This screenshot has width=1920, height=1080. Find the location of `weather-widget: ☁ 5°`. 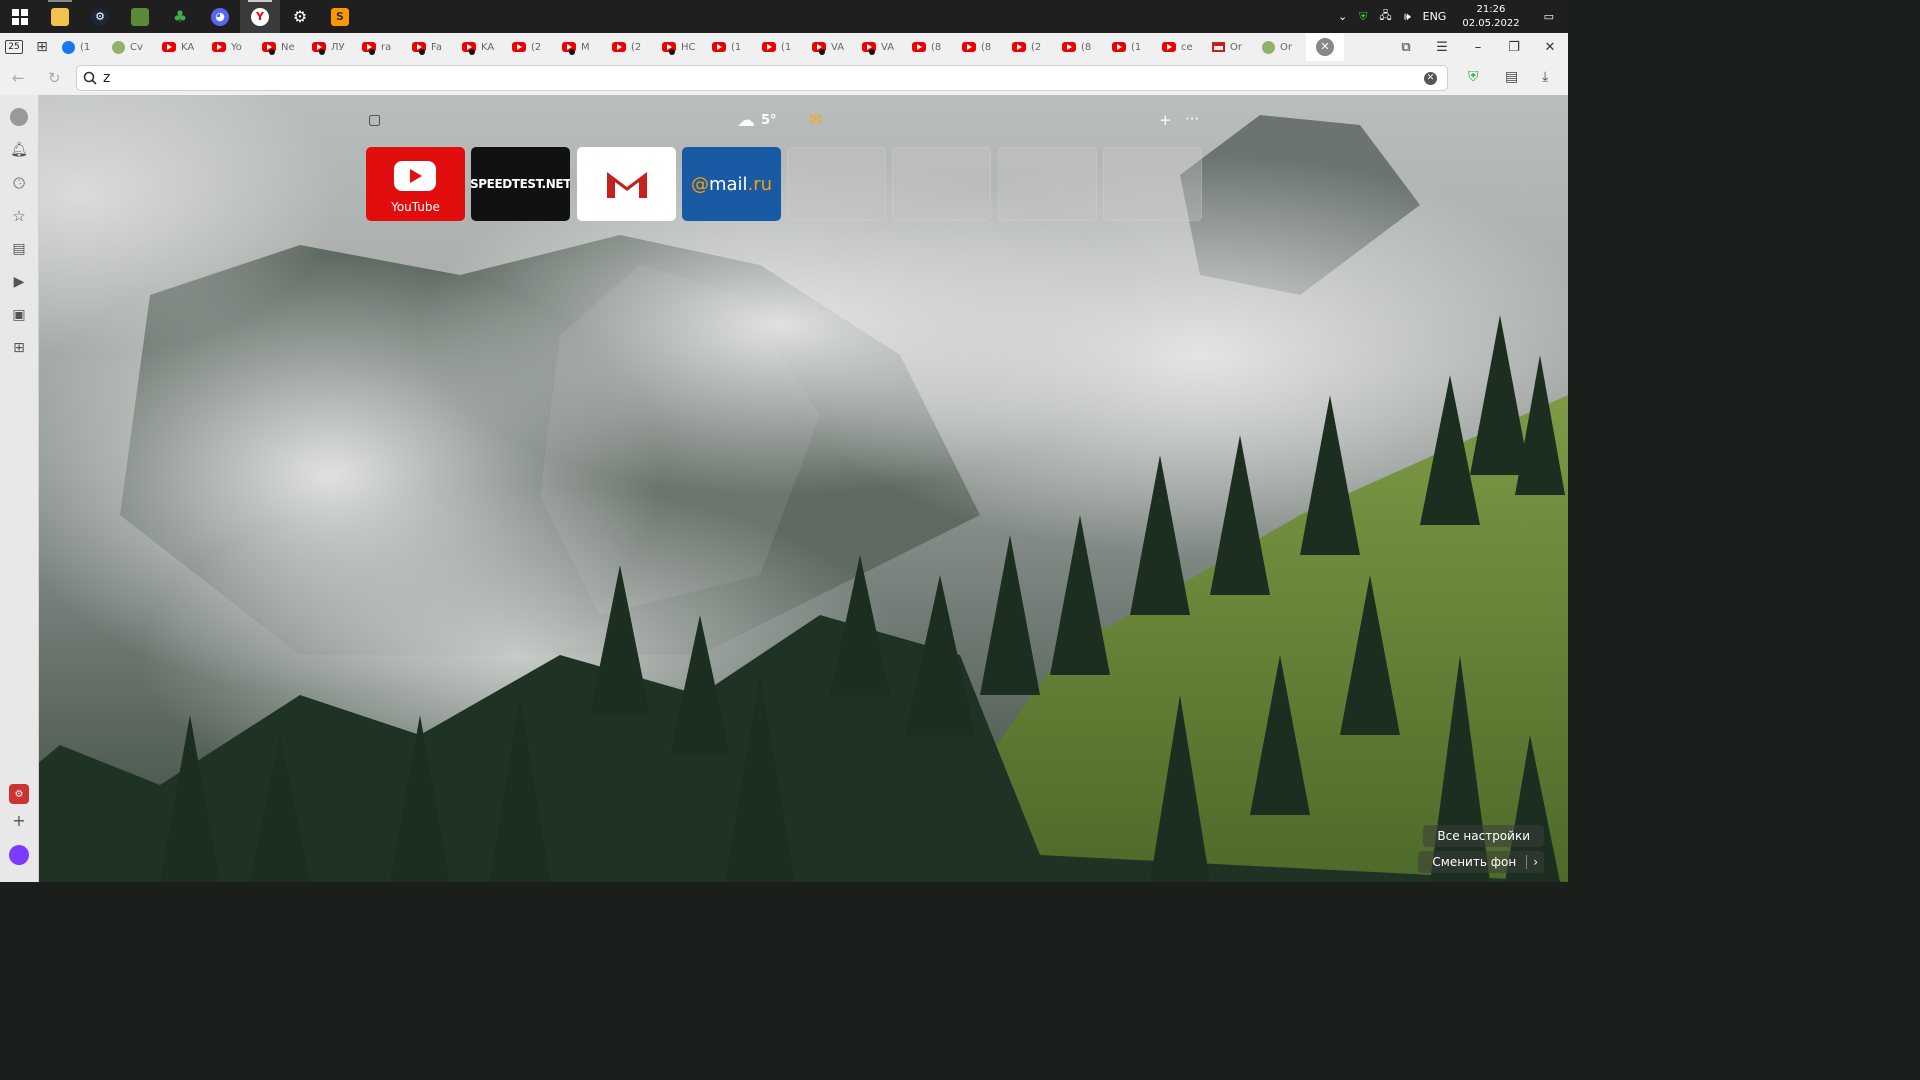

weather-widget: ☁ 5° is located at coordinates (757, 120).